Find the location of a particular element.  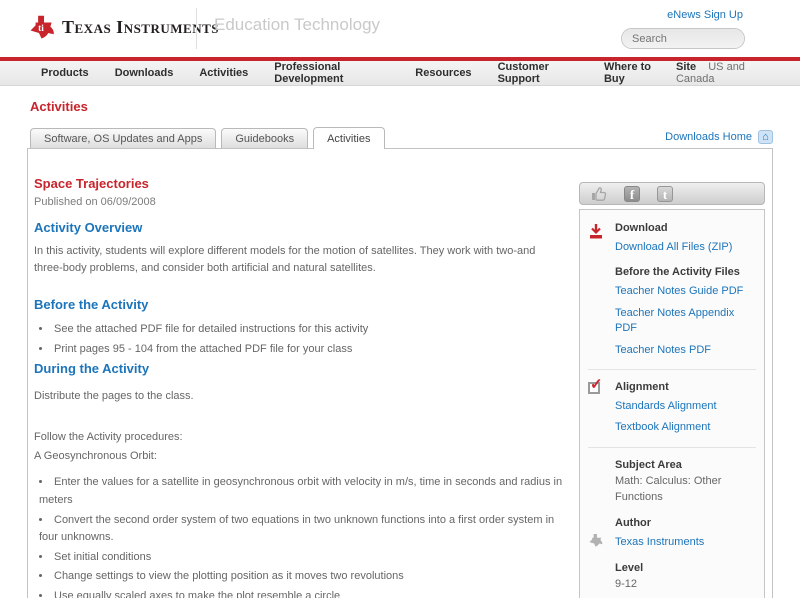

overview-heading: Activity Overview is located at coordinates (88, 227).